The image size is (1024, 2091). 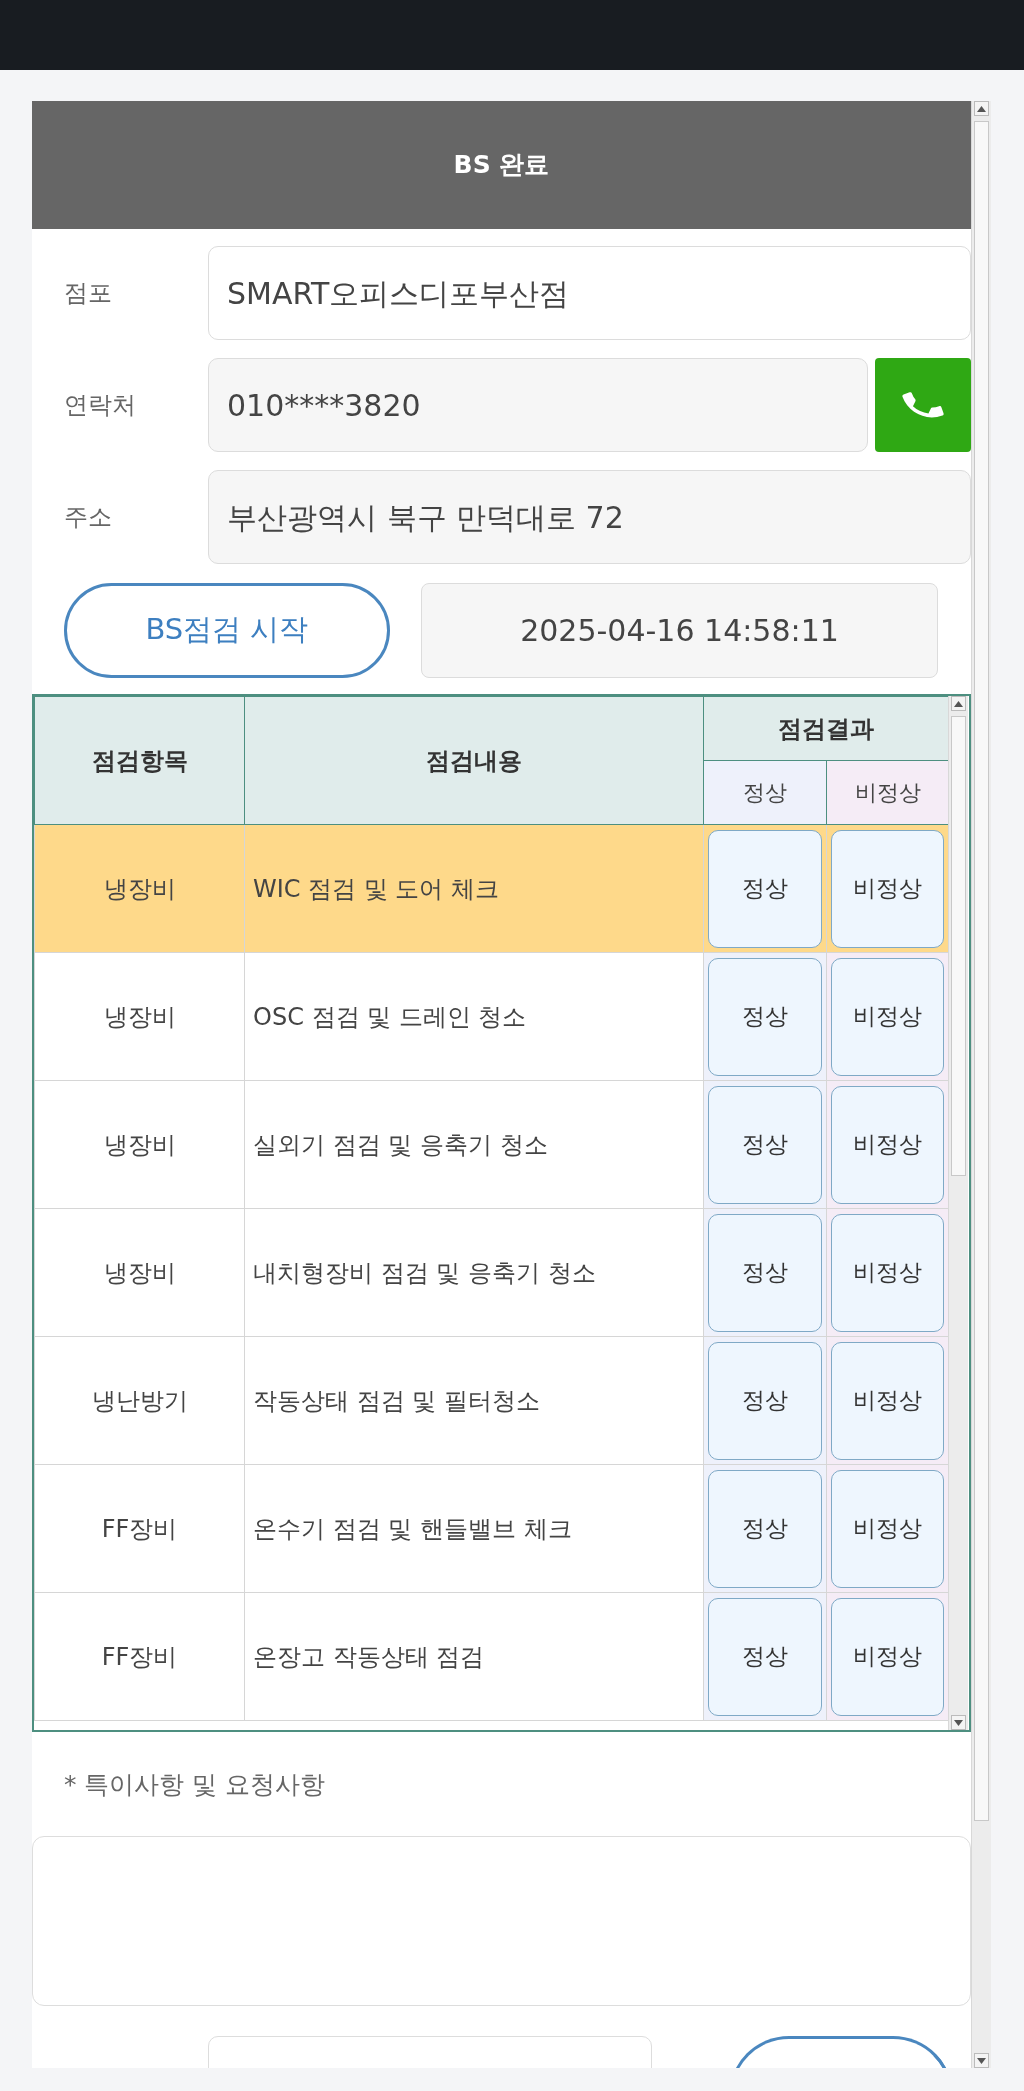 I want to click on field-label: 주소, so click(x=88, y=517).